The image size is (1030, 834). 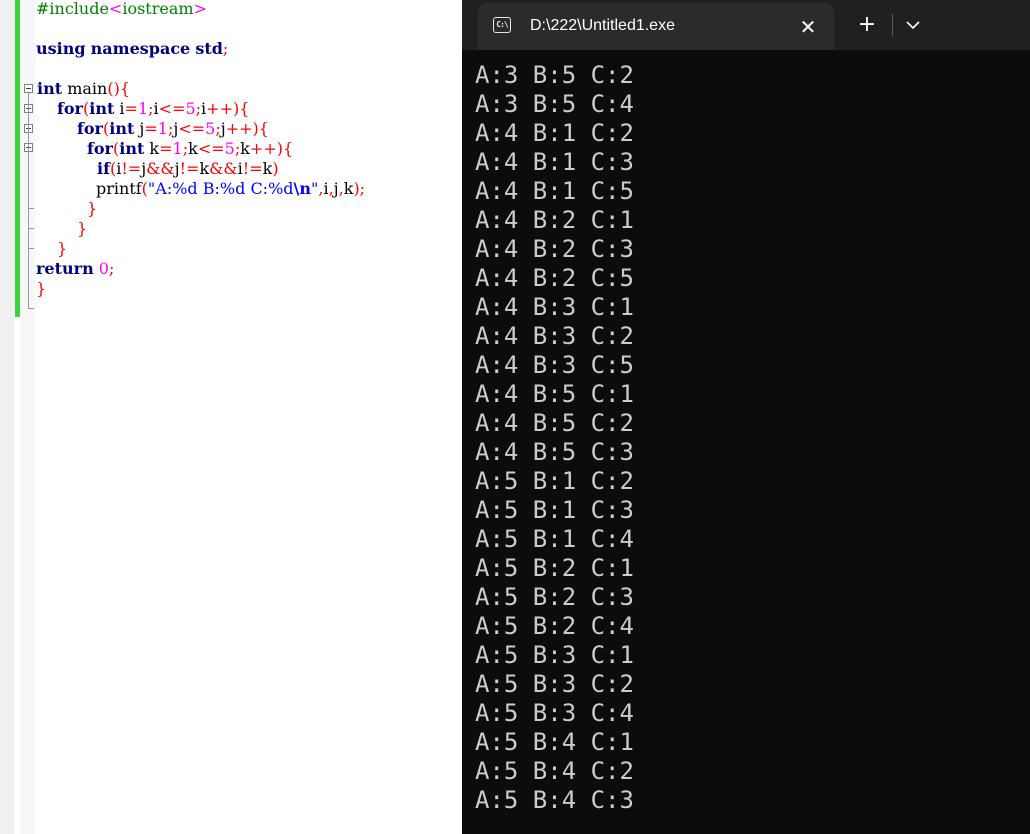 What do you see at coordinates (554, 626) in the screenshot?
I see `terminal-output-line: A:5 B:2 C:4` at bounding box center [554, 626].